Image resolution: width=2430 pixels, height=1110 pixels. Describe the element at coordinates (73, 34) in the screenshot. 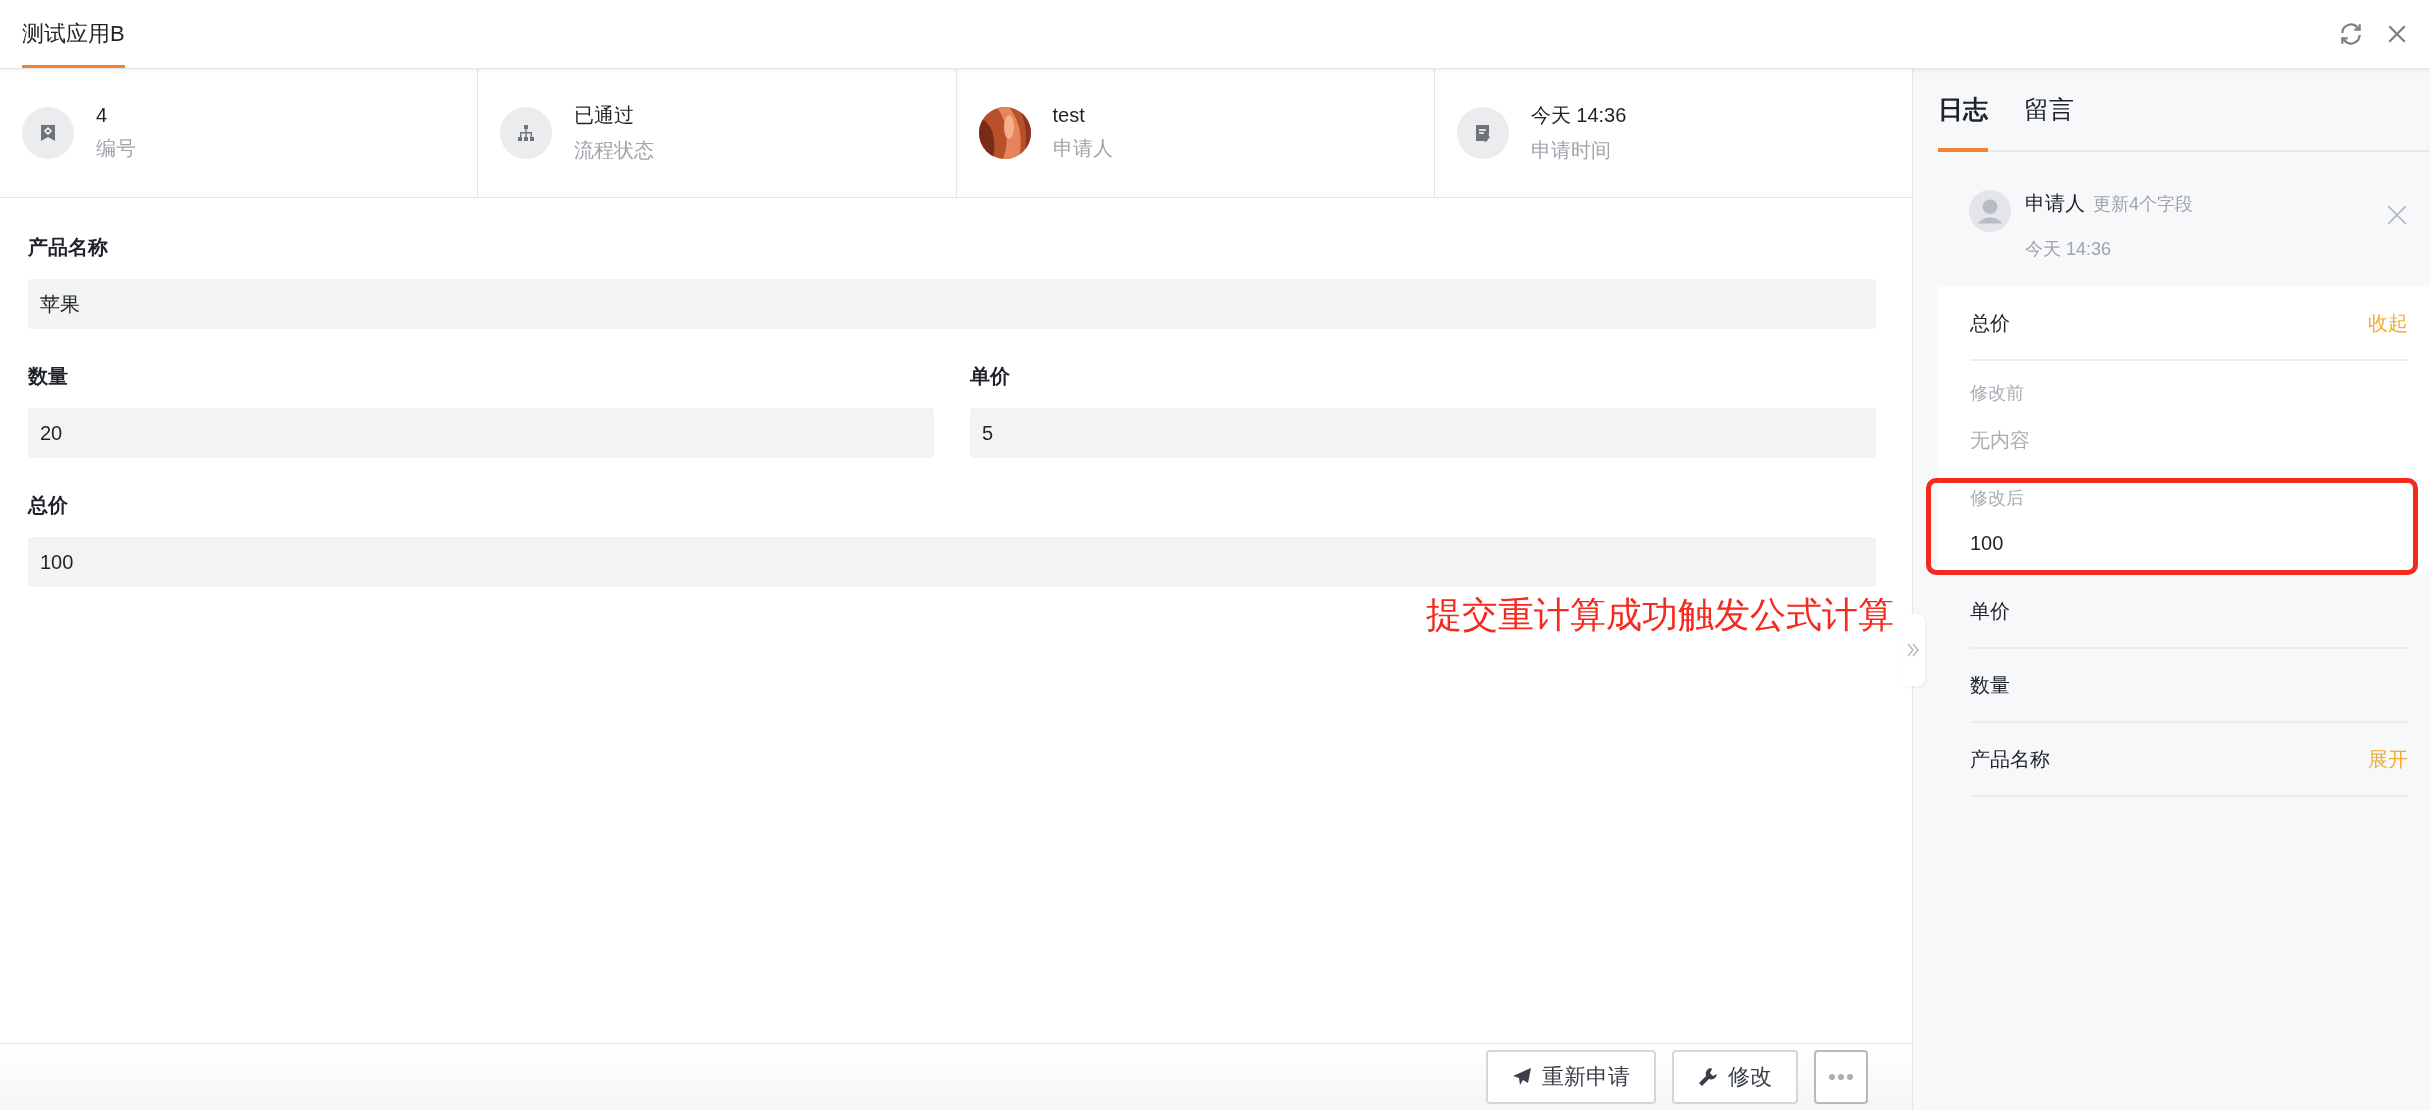

I see `app-tab: 测试应用B` at that location.